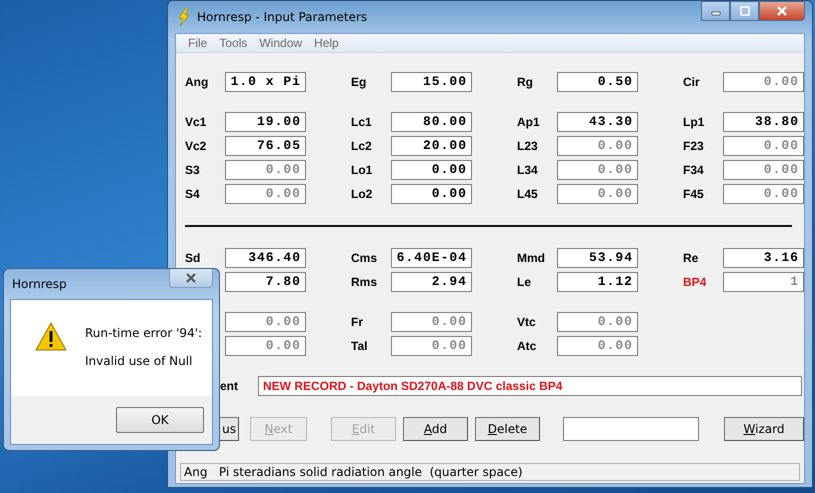  I want to click on parameter-label: L34, so click(528, 170).